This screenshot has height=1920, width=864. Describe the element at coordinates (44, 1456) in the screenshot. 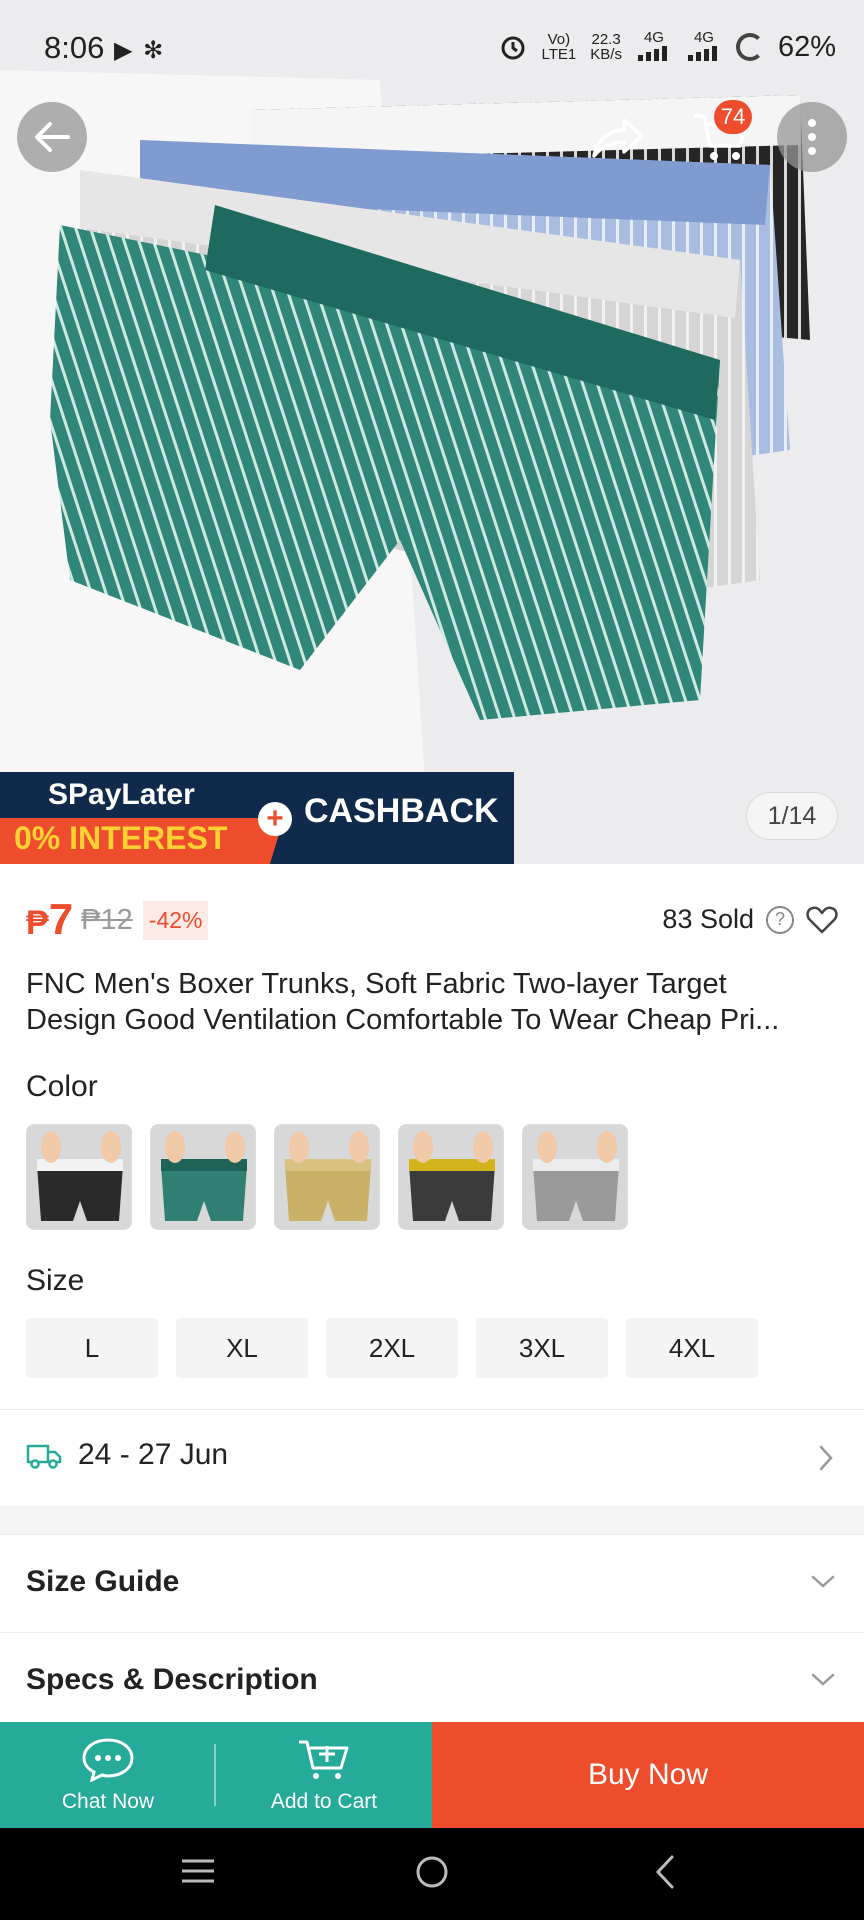

I see `truck-icon` at that location.